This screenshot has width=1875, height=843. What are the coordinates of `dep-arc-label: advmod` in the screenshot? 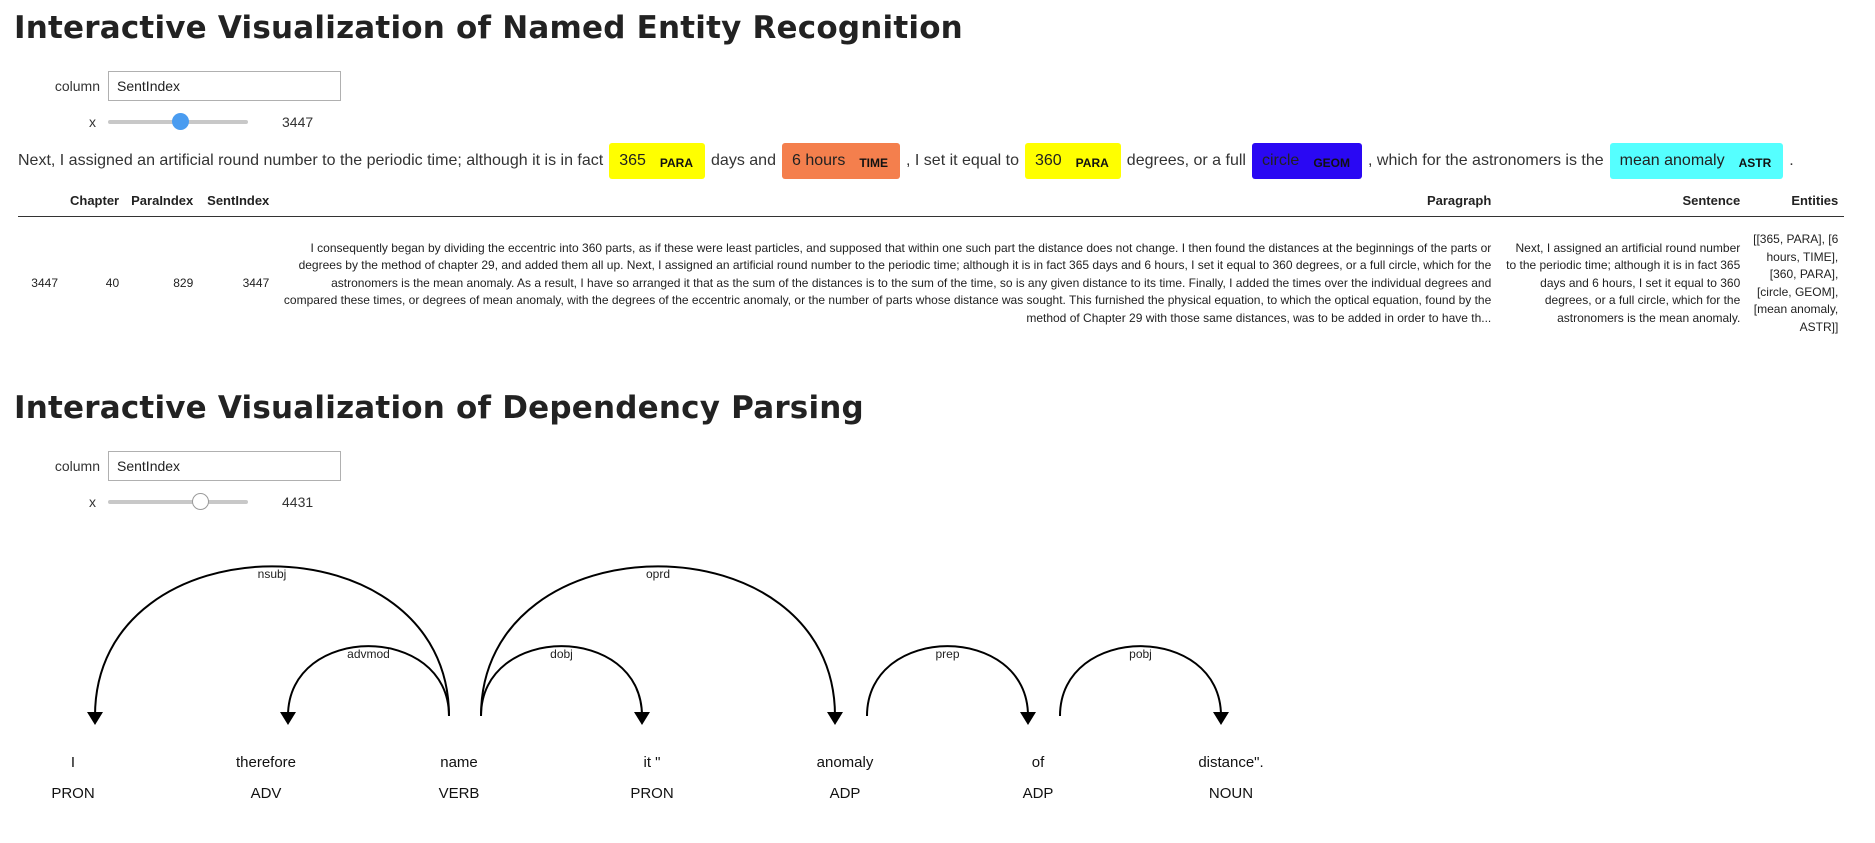 It's located at (368, 654).